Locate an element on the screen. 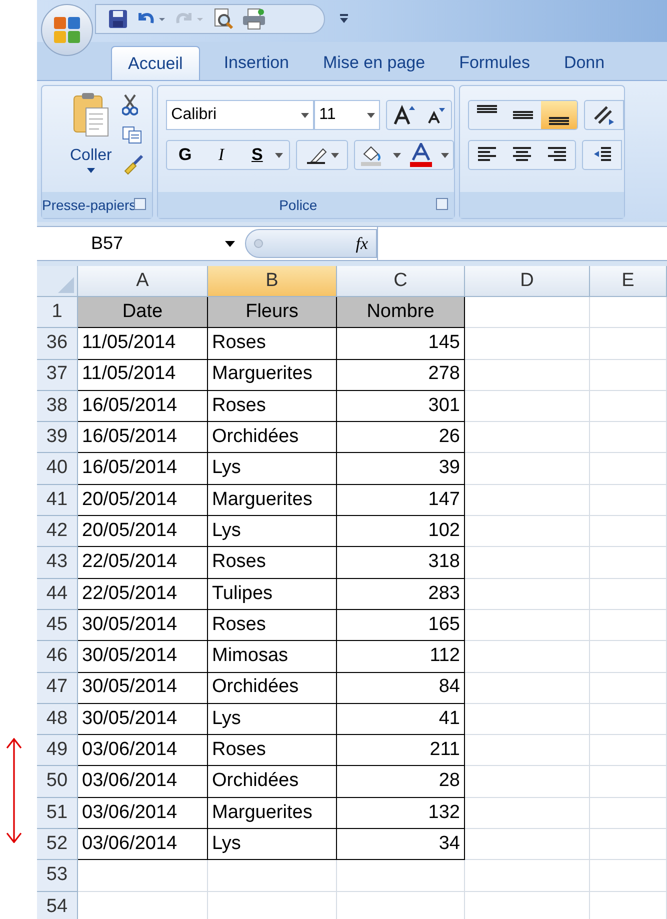  table-cell: 278 is located at coordinates (401, 375).